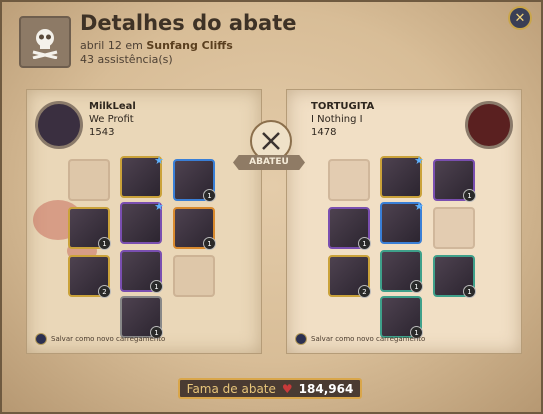 Image resolution: width=543 pixels, height=414 pixels. Describe the element at coordinates (126, 59) in the screenshot. I see `assist-count: 43 assistência(s)` at that location.